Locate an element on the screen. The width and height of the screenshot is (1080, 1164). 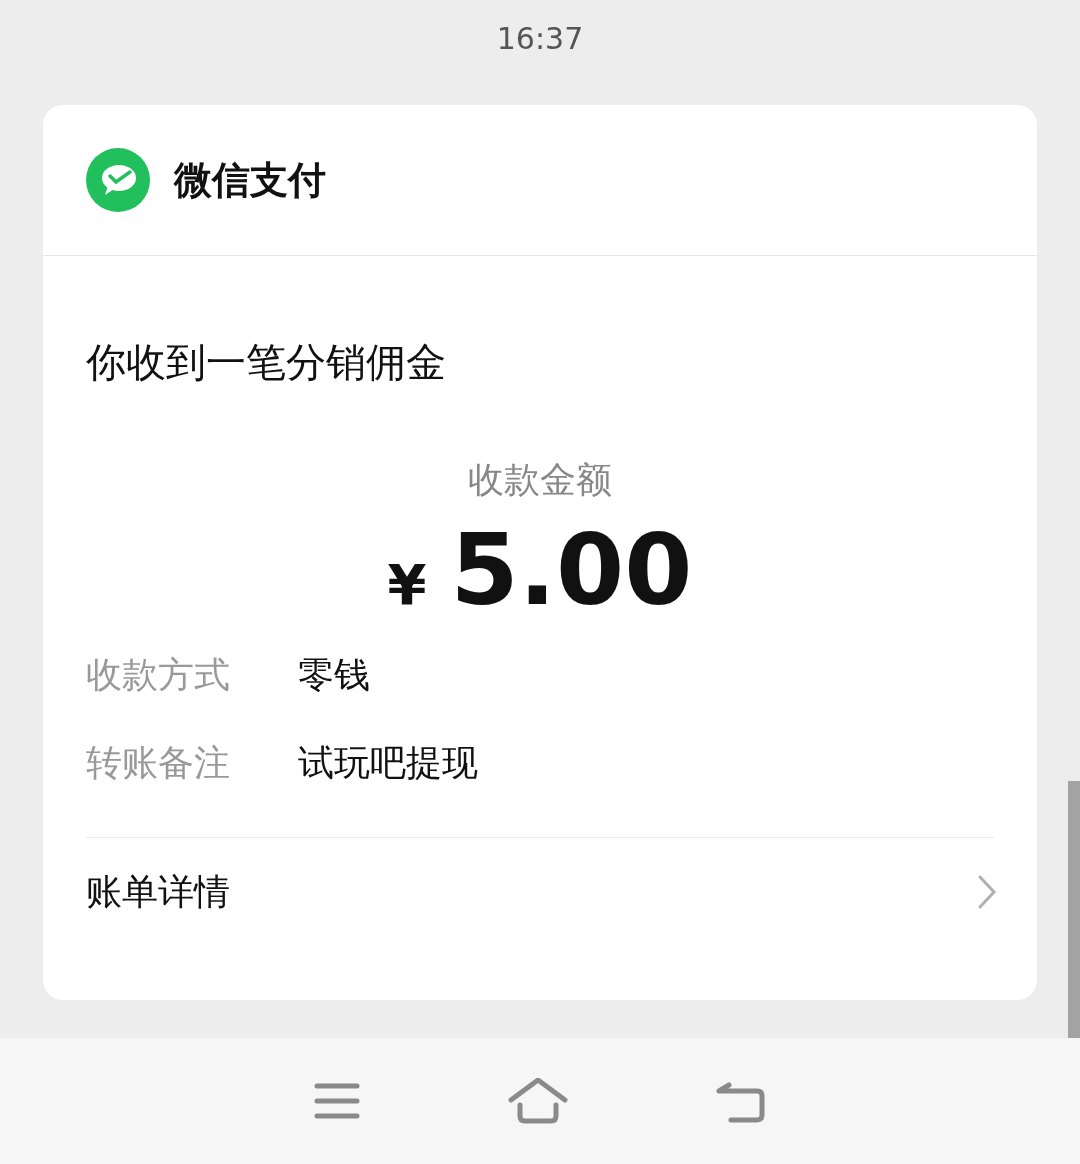
wechat-pay-logo-icon is located at coordinates (118, 180).